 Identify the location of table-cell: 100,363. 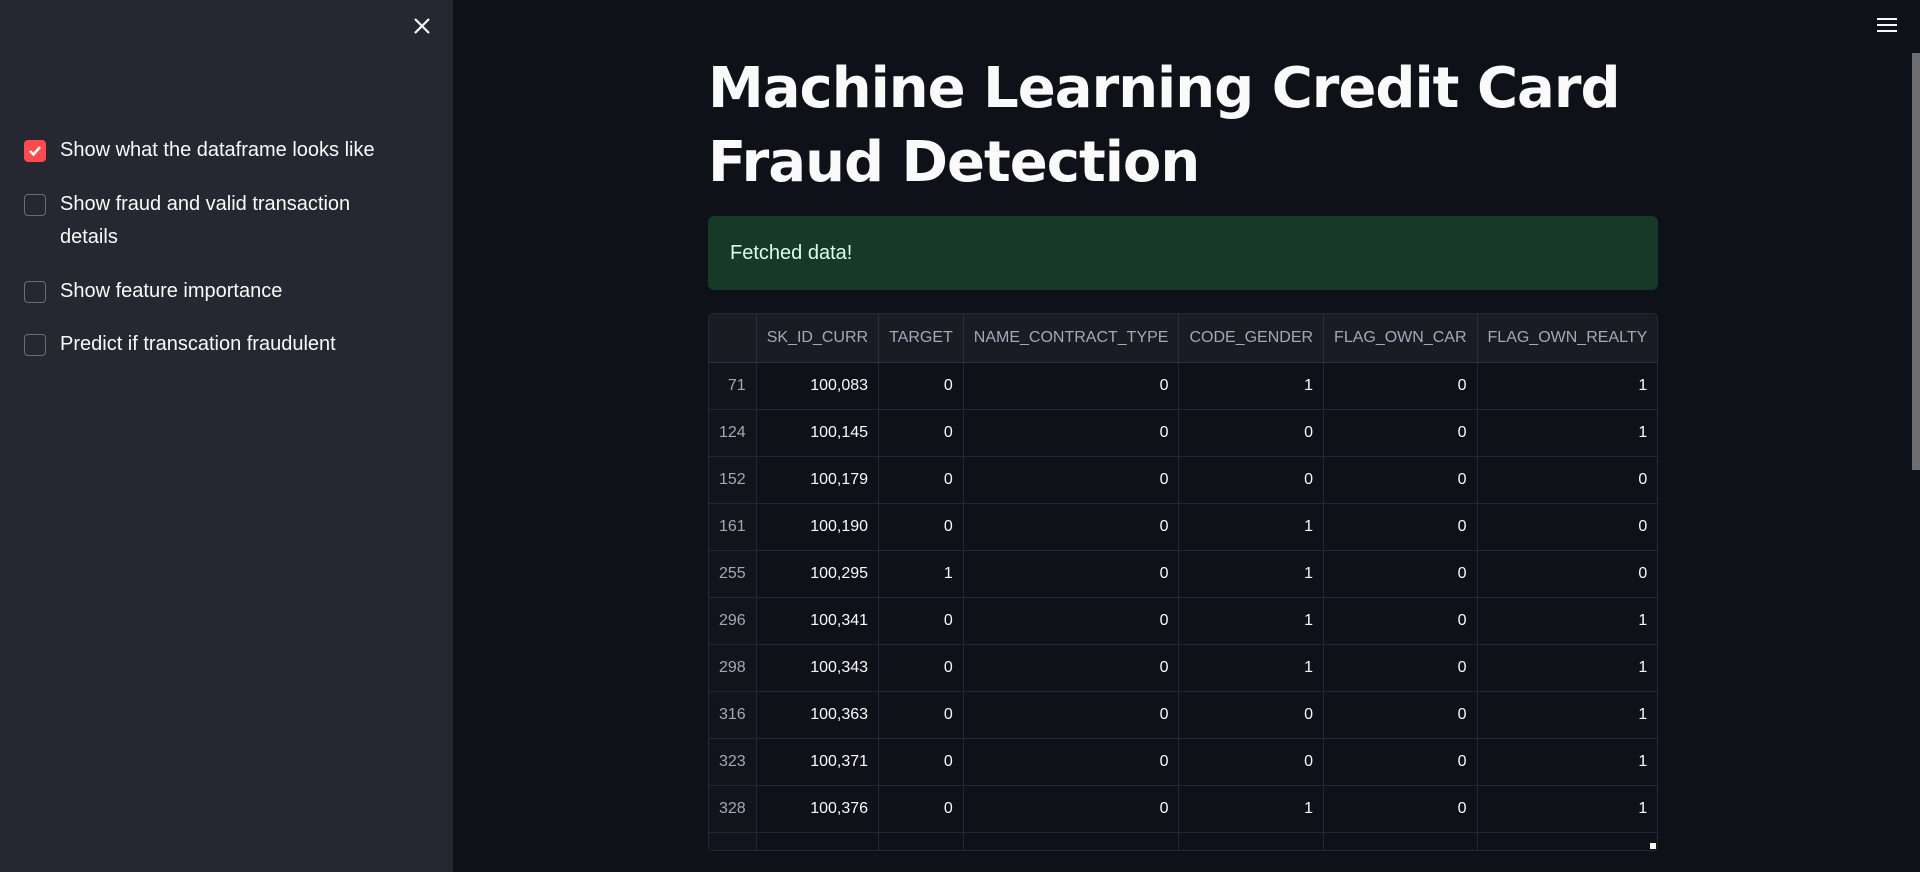
(818, 715).